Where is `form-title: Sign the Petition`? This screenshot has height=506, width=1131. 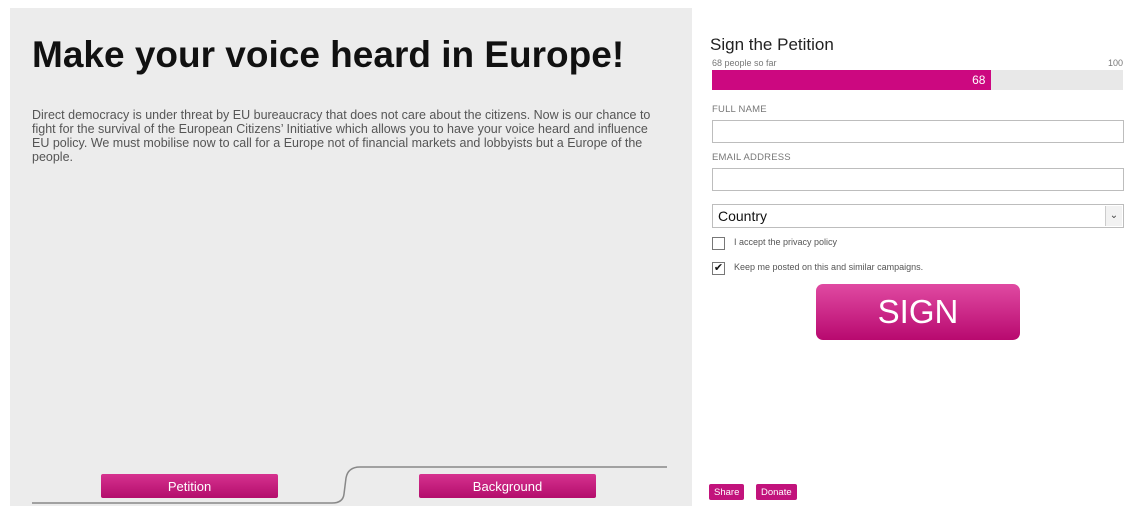 form-title: Sign the Petition is located at coordinates (772, 44).